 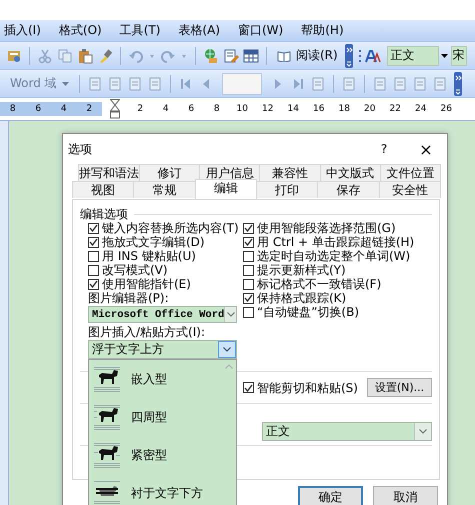 I want to click on tab: 编辑, so click(x=225, y=189).